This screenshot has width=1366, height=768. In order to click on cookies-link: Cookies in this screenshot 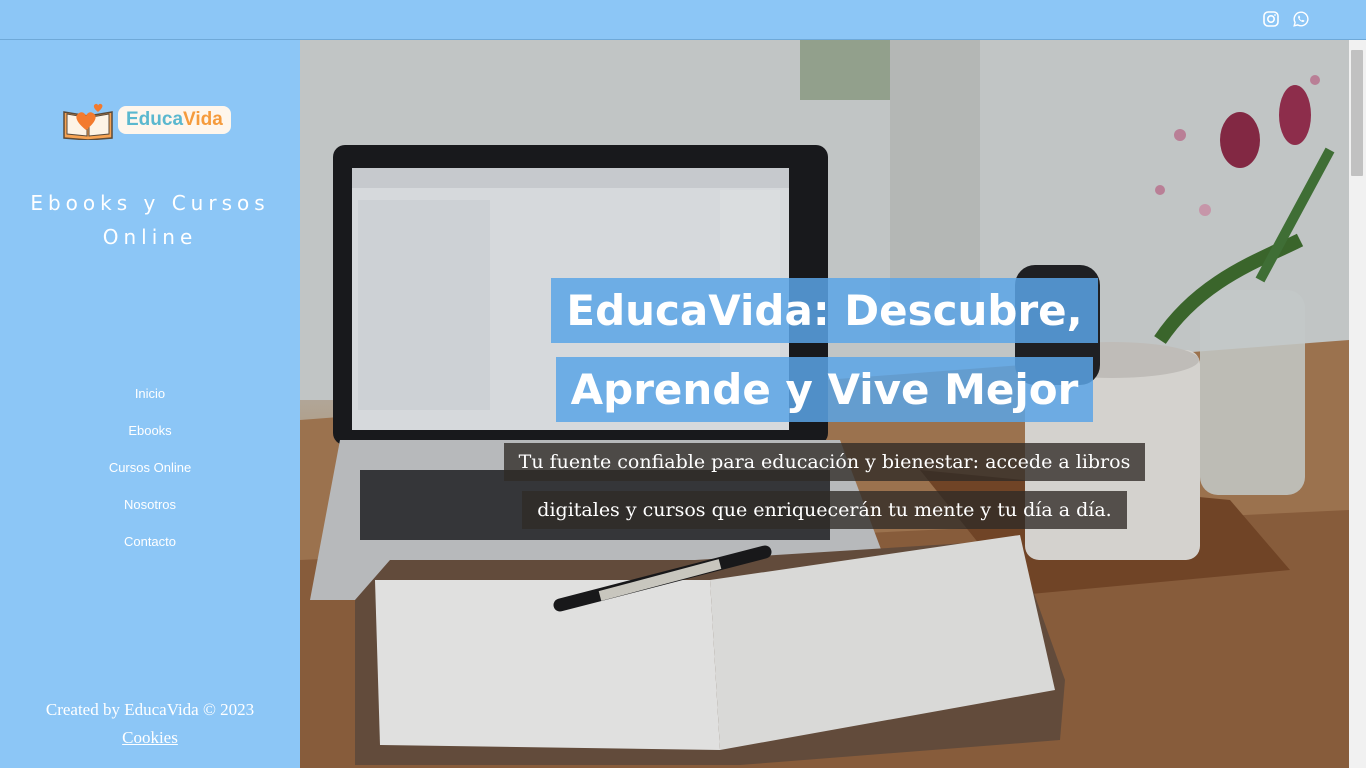, I will do `click(150, 737)`.